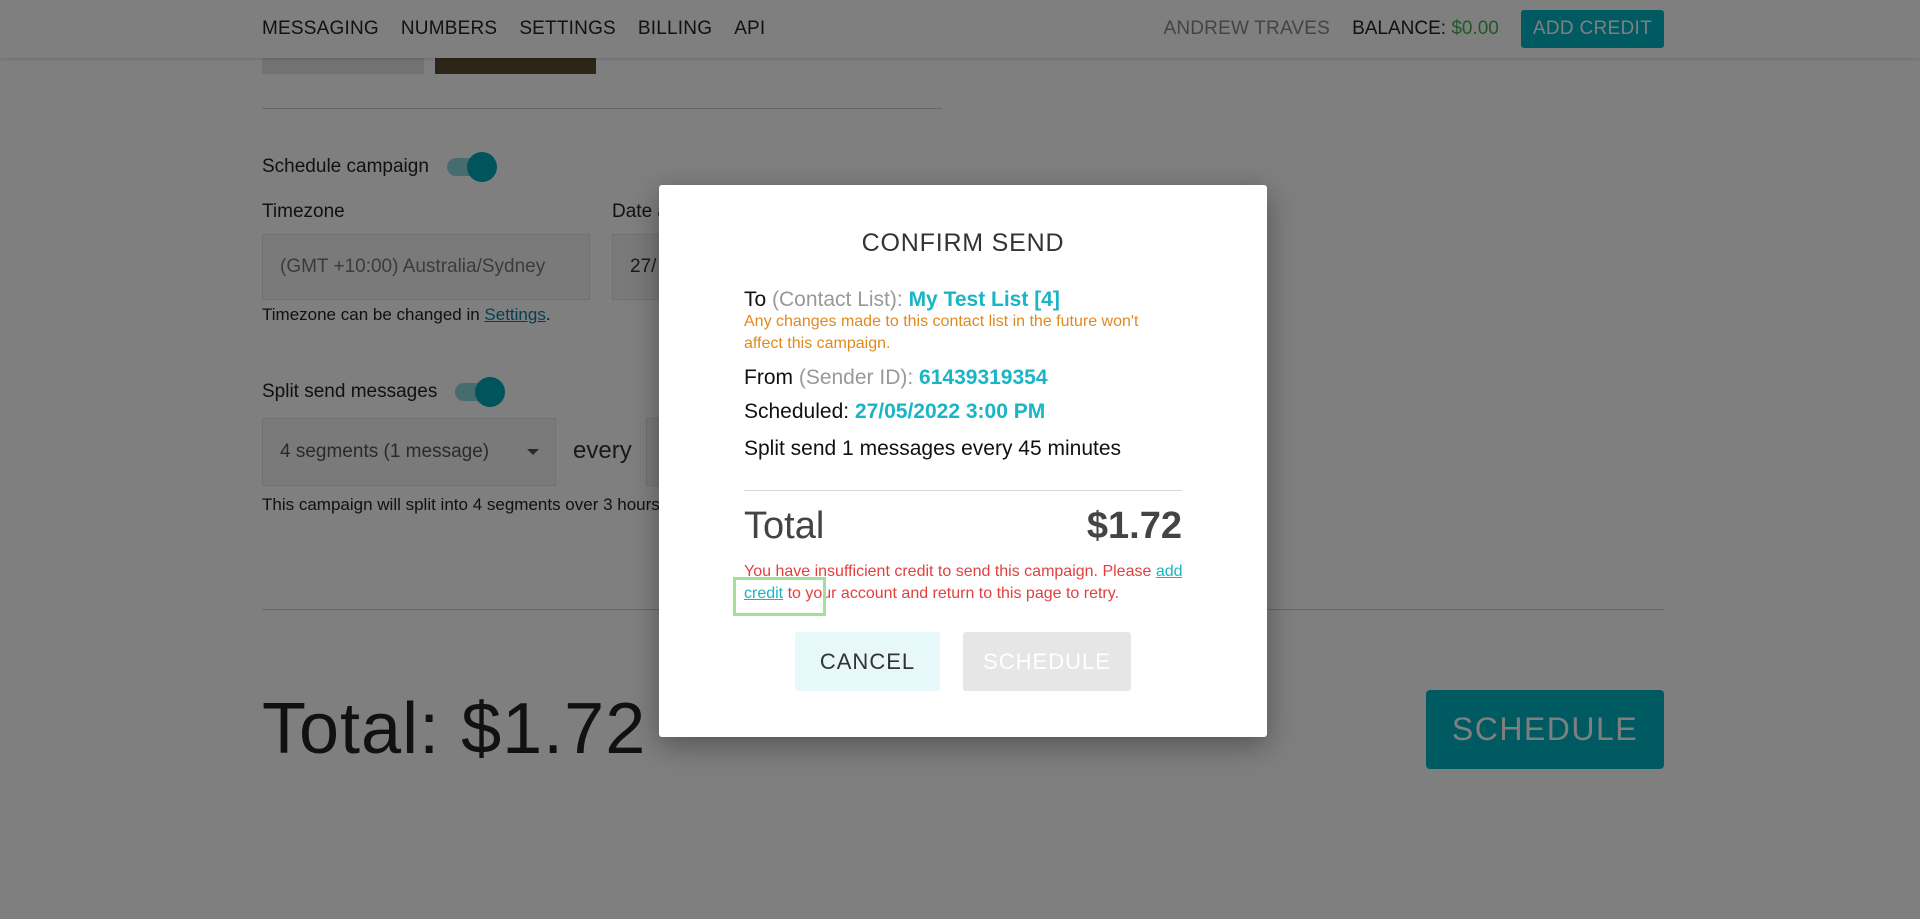  I want to click on from-prefix: From, so click(771, 377).